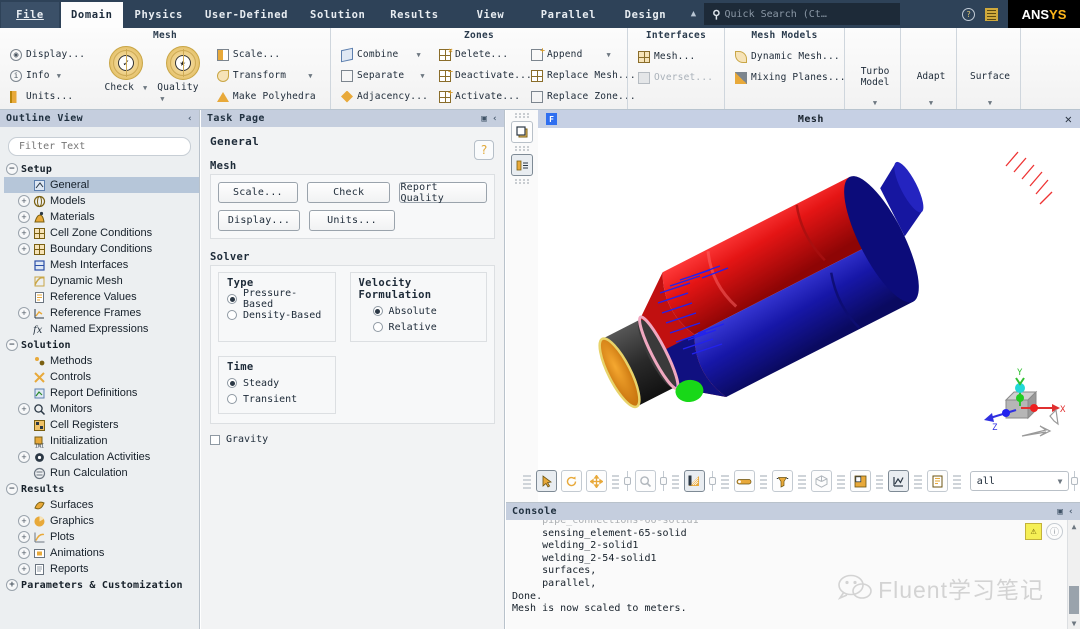 This screenshot has height=629, width=1080. Describe the element at coordinates (101, 585) in the screenshot. I see `outline-item-parameters-customization: + Parameters & Customization` at that location.